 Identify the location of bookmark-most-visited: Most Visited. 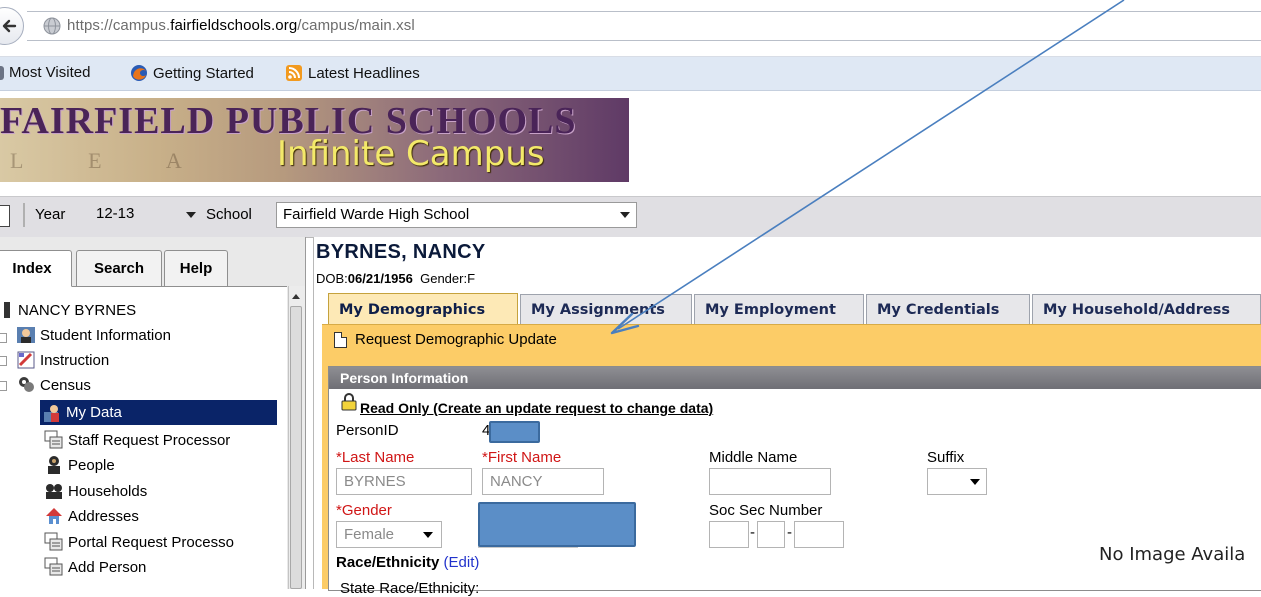
(45, 72).